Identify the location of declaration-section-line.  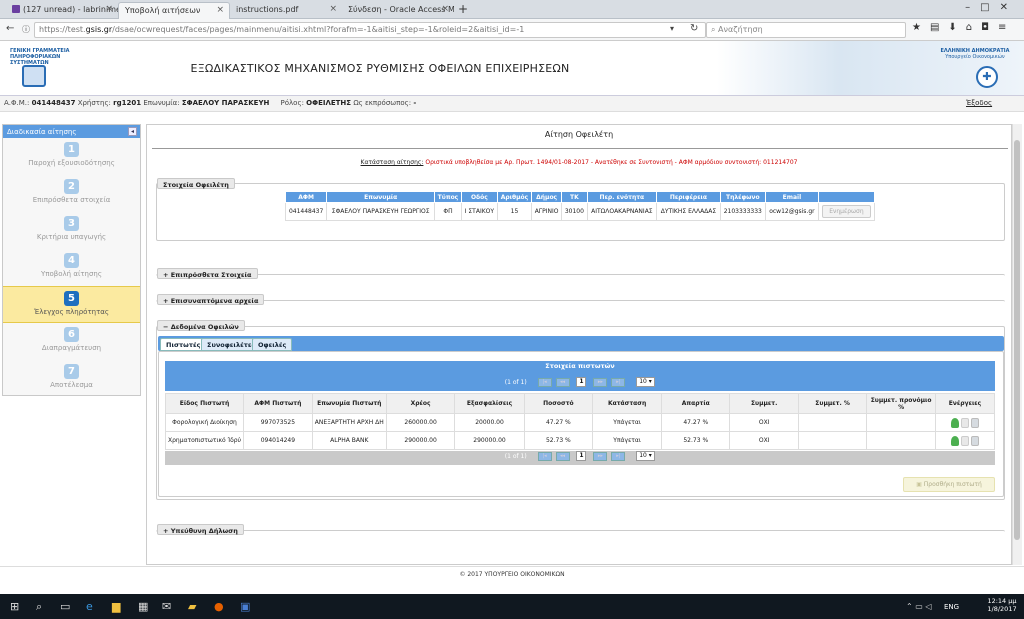
(580, 534).